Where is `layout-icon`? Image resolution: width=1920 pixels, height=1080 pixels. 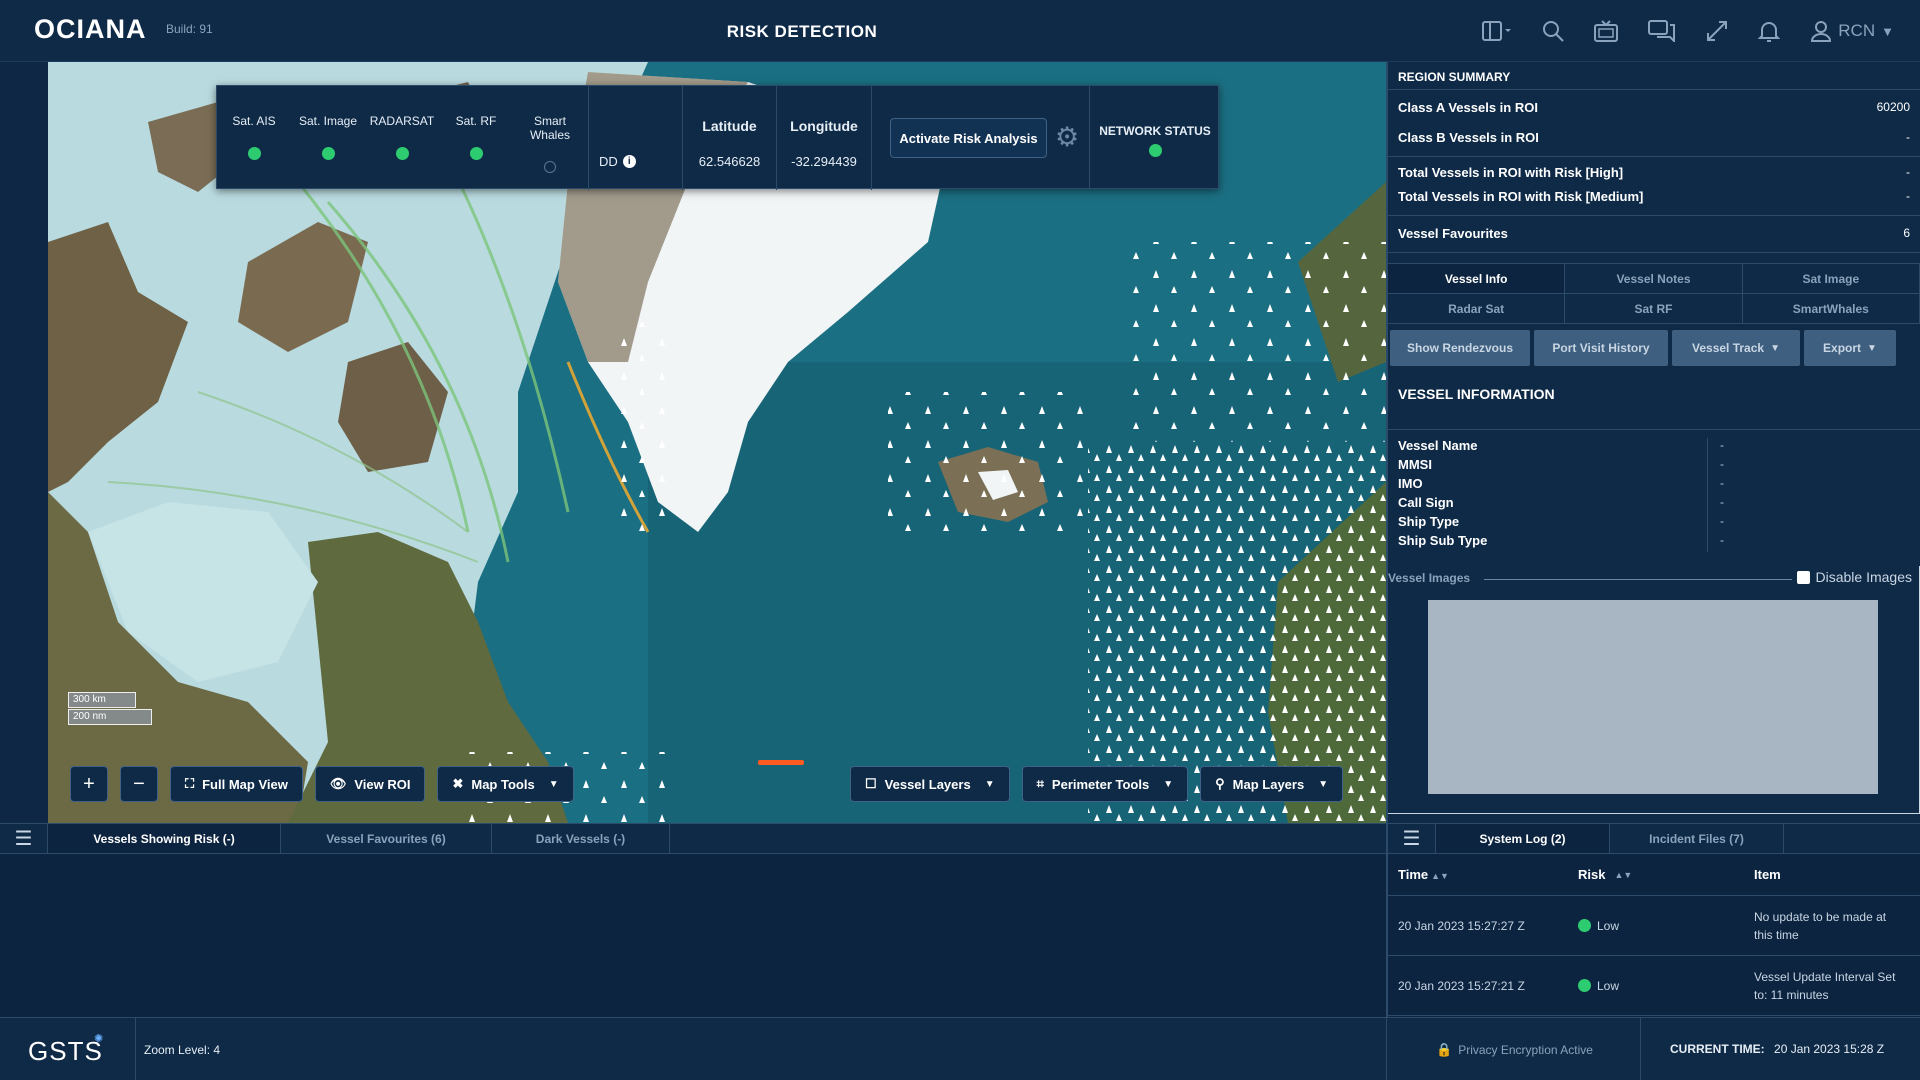 layout-icon is located at coordinates (1497, 31).